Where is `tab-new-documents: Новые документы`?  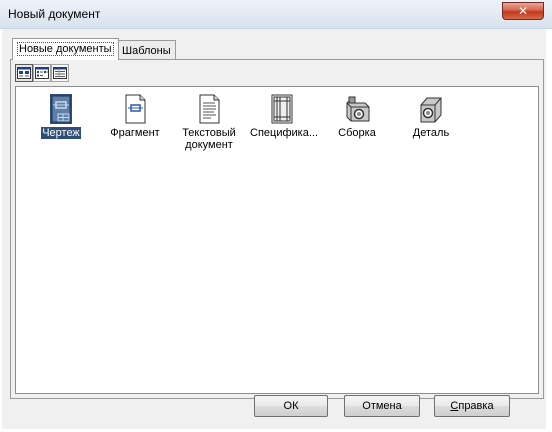 tab-new-documents: Новые документы is located at coordinates (65, 49).